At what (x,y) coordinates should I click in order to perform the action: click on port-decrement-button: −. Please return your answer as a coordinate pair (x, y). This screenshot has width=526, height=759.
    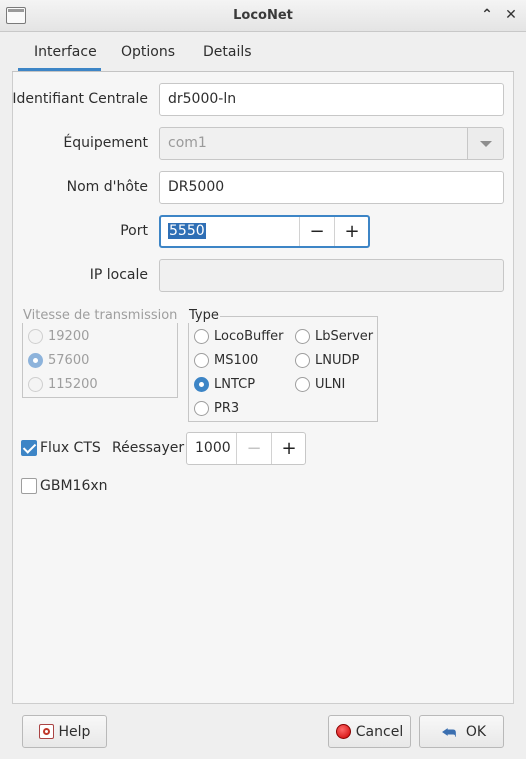
    Looking at the image, I should click on (316, 231).